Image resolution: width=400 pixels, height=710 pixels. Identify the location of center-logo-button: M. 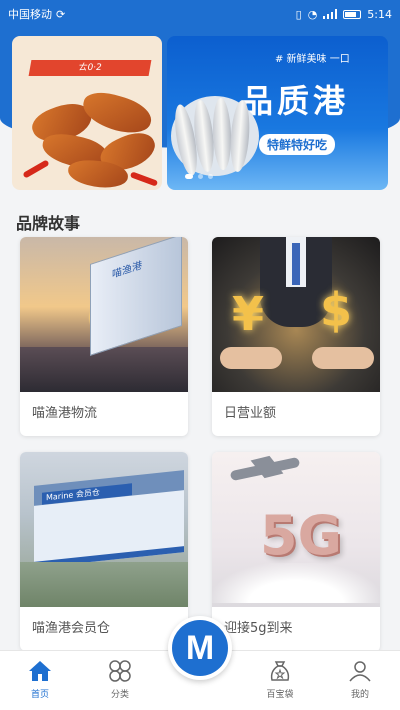
(200, 648).